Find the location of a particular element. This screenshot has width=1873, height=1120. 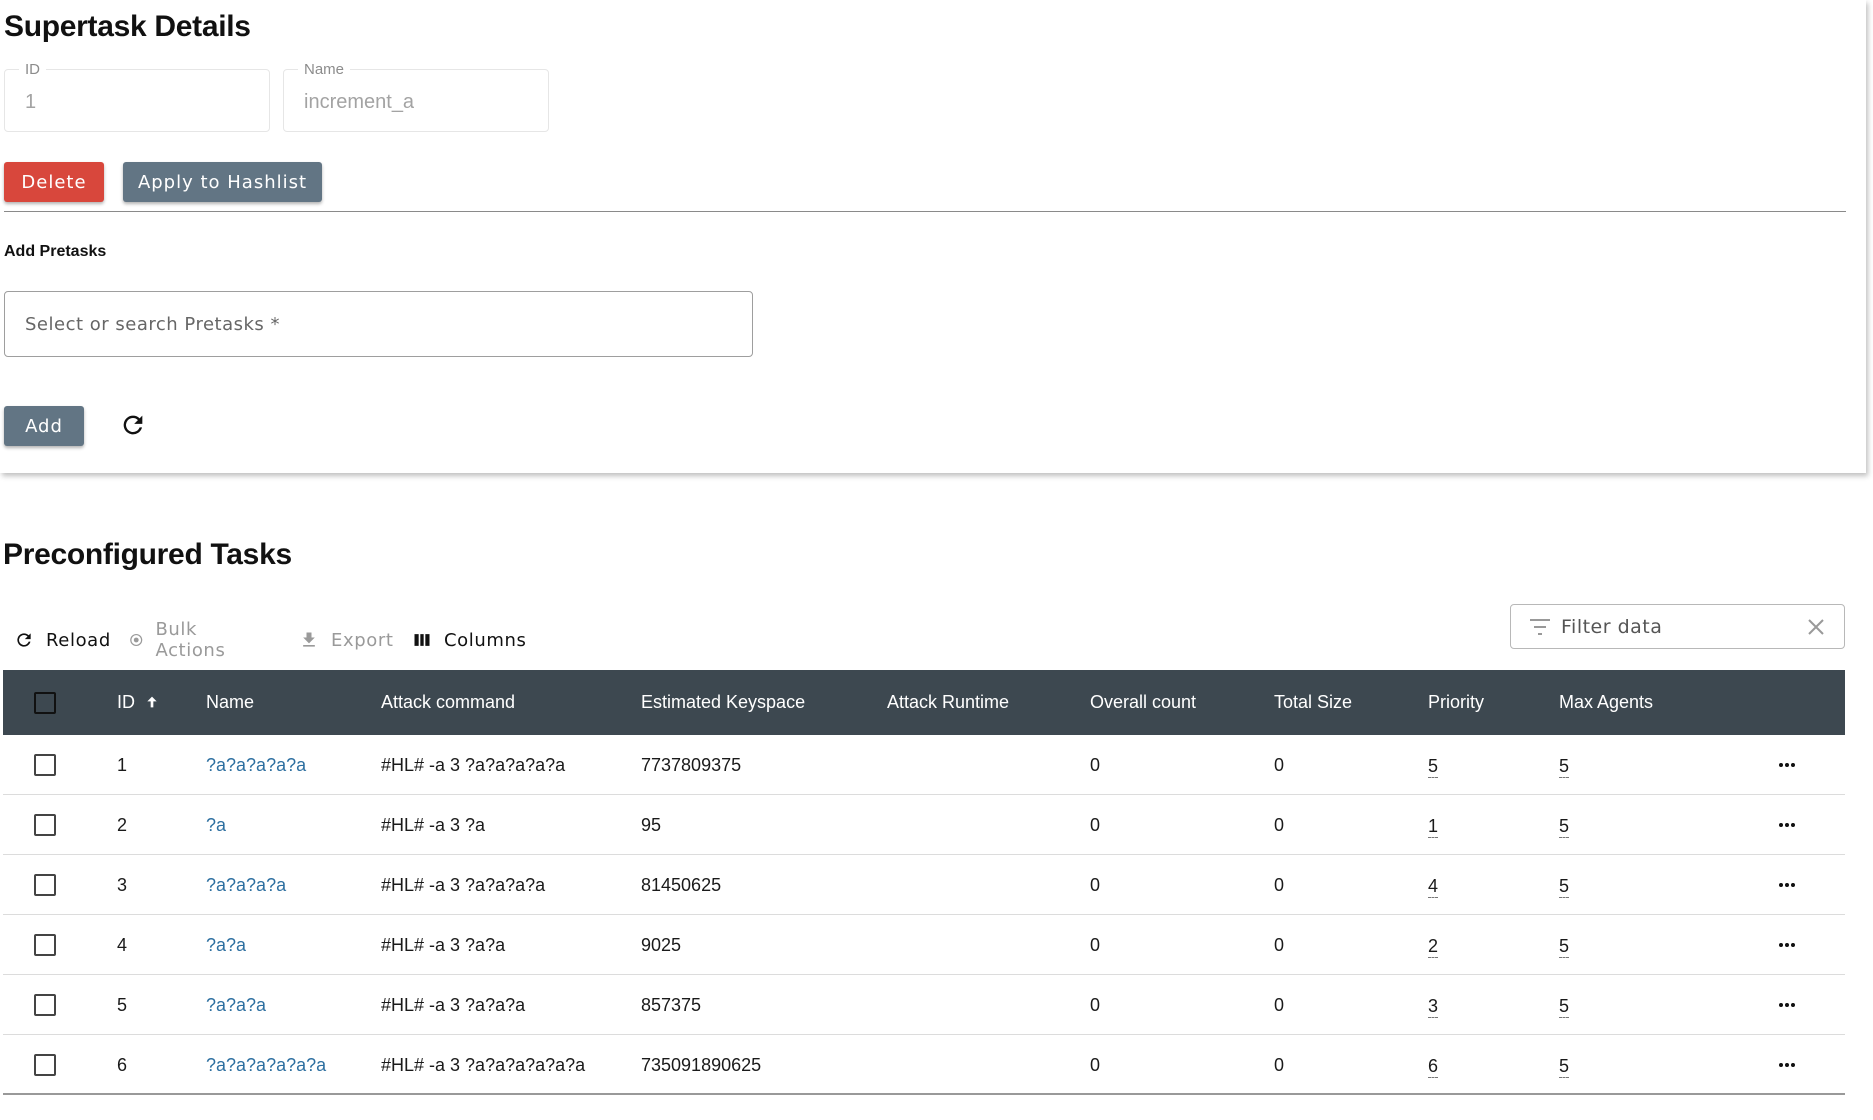

cell-id: 3 is located at coordinates (122, 885).